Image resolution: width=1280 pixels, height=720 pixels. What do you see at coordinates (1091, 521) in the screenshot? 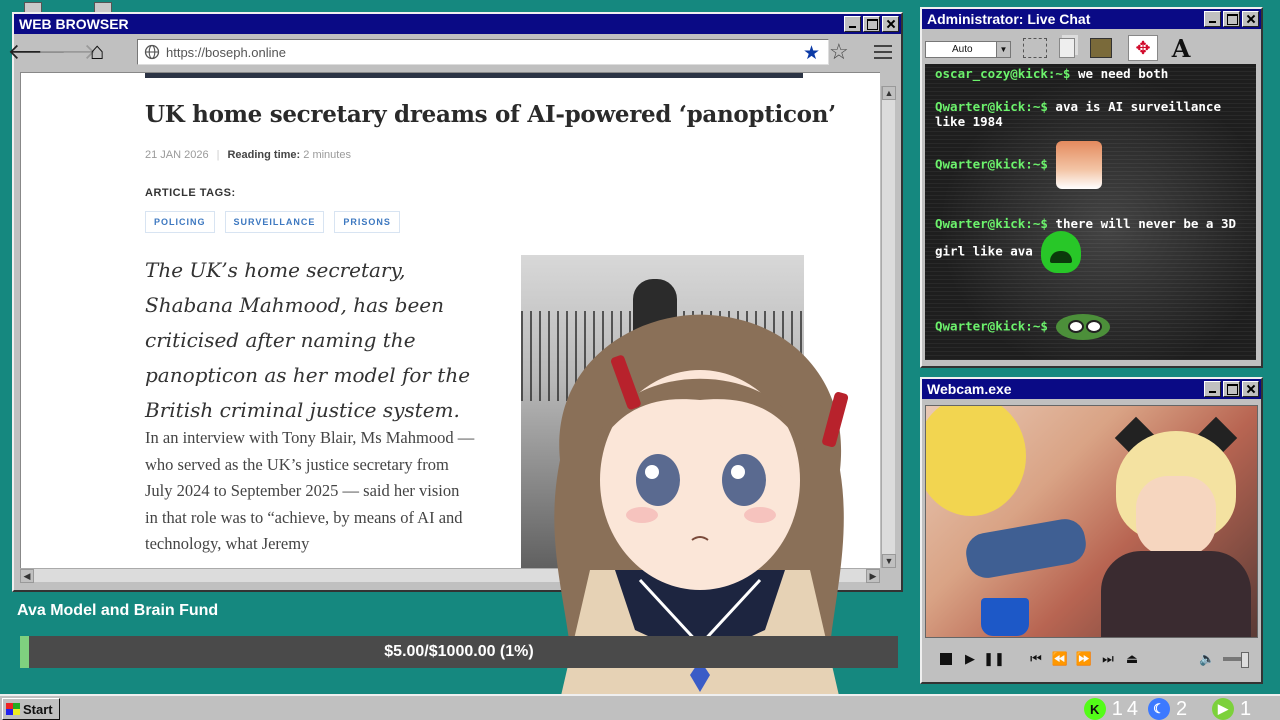
I see `webcam-video` at bounding box center [1091, 521].